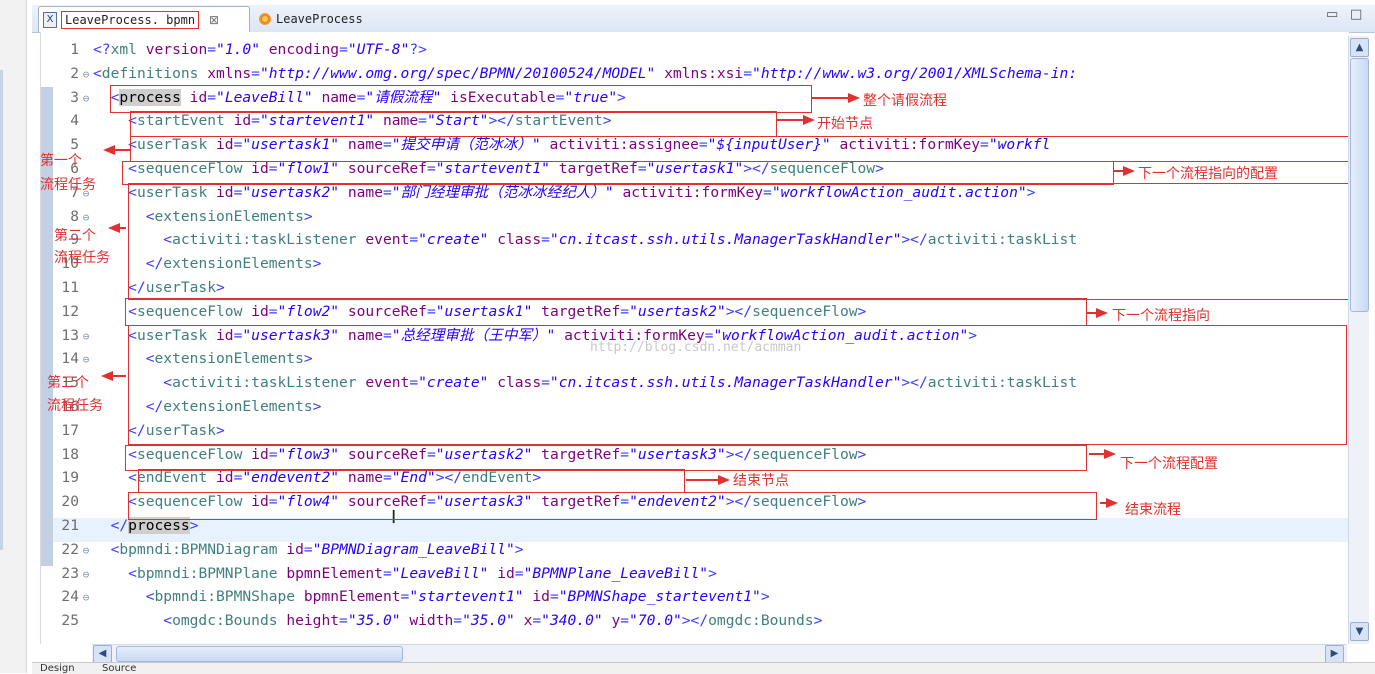 The image size is (1375, 674). Describe the element at coordinates (1161, 316) in the screenshot. I see `annotation-label: 下一个流程指向` at that location.